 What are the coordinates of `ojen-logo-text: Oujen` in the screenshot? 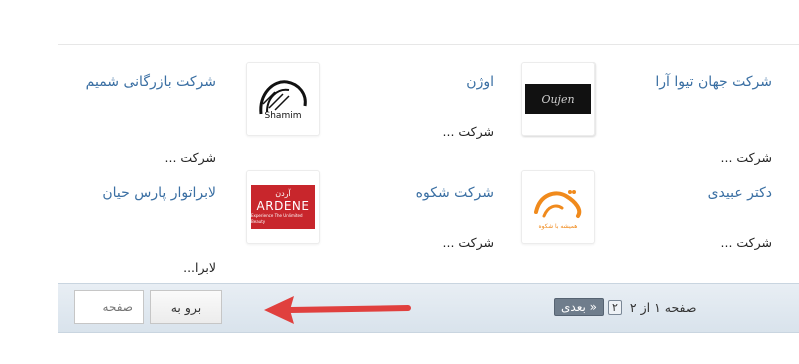 It's located at (558, 99).